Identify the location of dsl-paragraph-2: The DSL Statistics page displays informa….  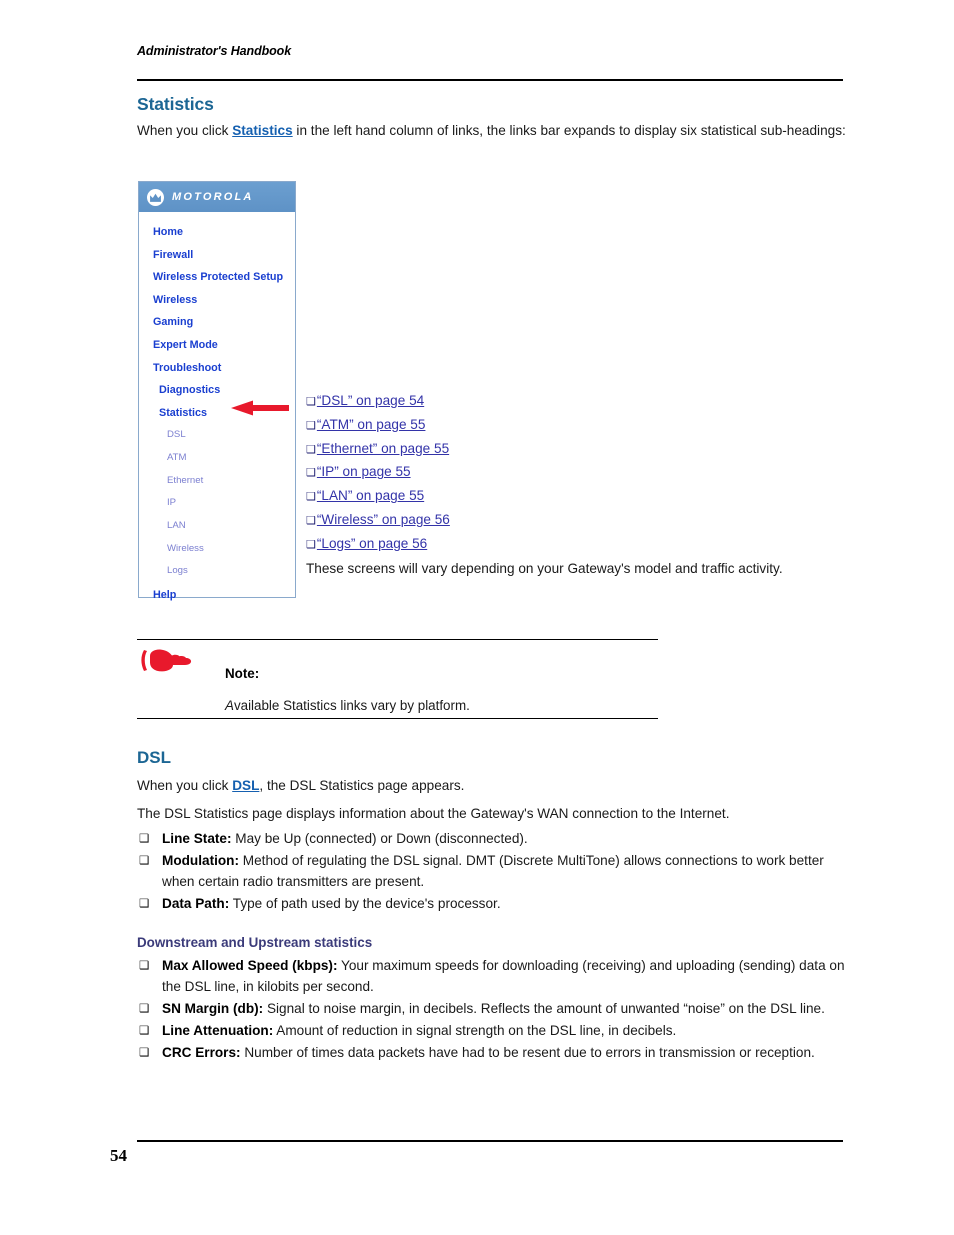
(433, 813).